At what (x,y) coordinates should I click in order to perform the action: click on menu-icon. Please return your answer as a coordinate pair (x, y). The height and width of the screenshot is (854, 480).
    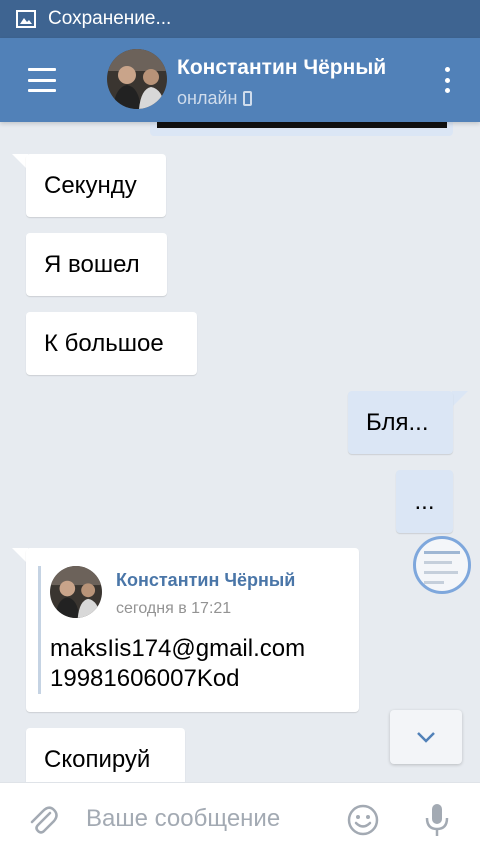
    Looking at the image, I should click on (42, 80).